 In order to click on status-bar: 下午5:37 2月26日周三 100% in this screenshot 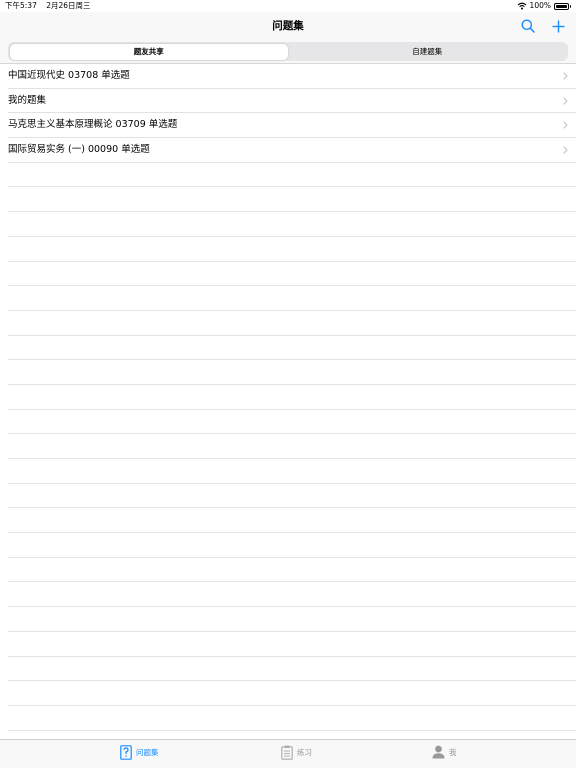, I will do `click(288, 6)`.